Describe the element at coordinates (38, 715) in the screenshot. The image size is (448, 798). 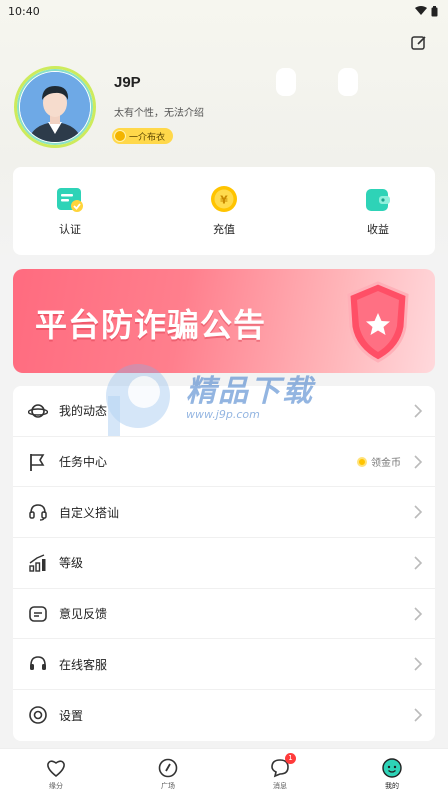
I see `settings-icon` at that location.